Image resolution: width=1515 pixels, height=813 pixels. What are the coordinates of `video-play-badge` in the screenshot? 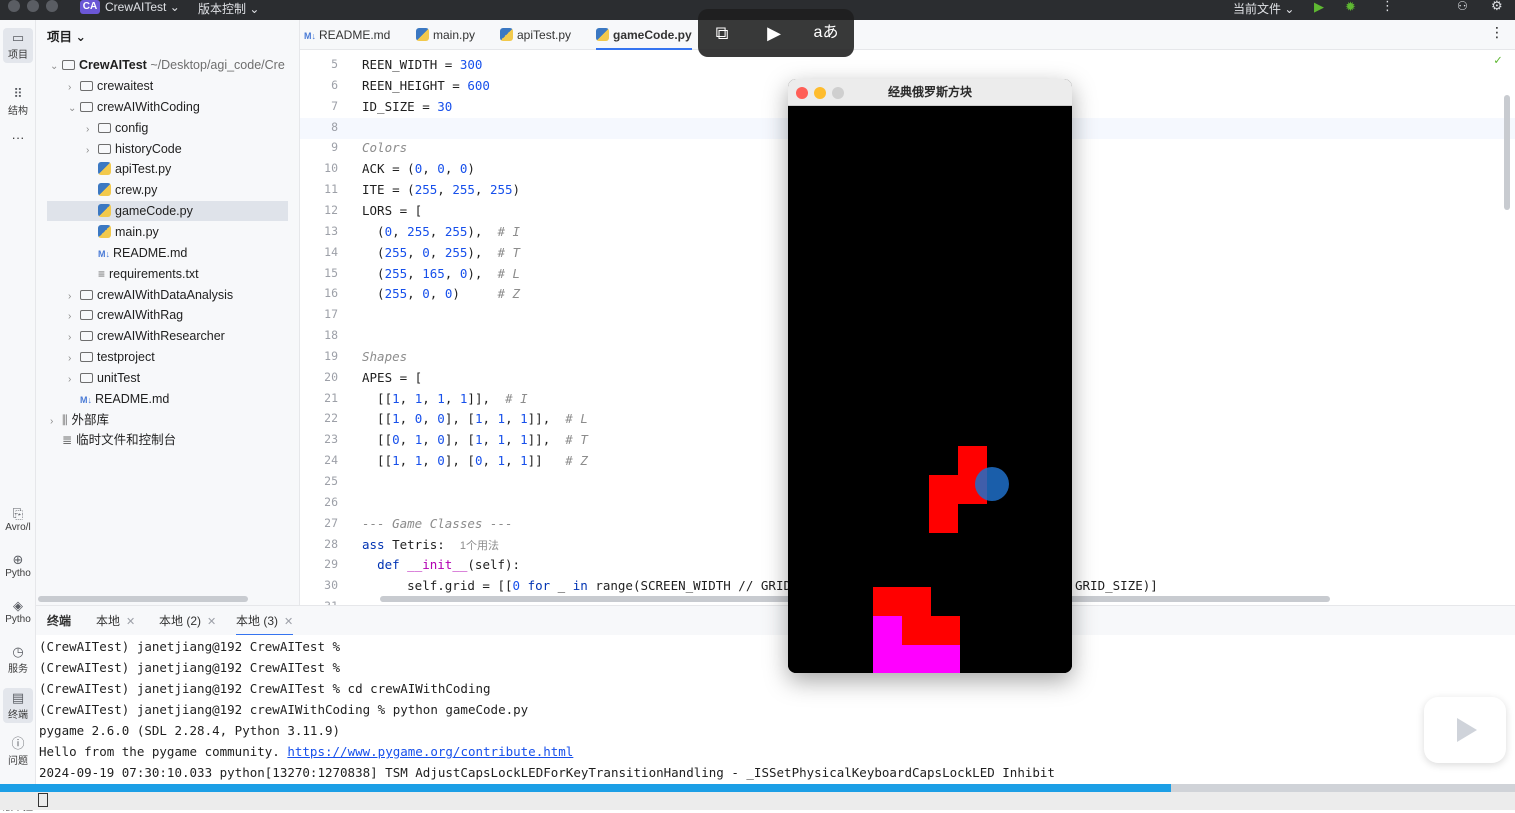 It's located at (1465, 730).